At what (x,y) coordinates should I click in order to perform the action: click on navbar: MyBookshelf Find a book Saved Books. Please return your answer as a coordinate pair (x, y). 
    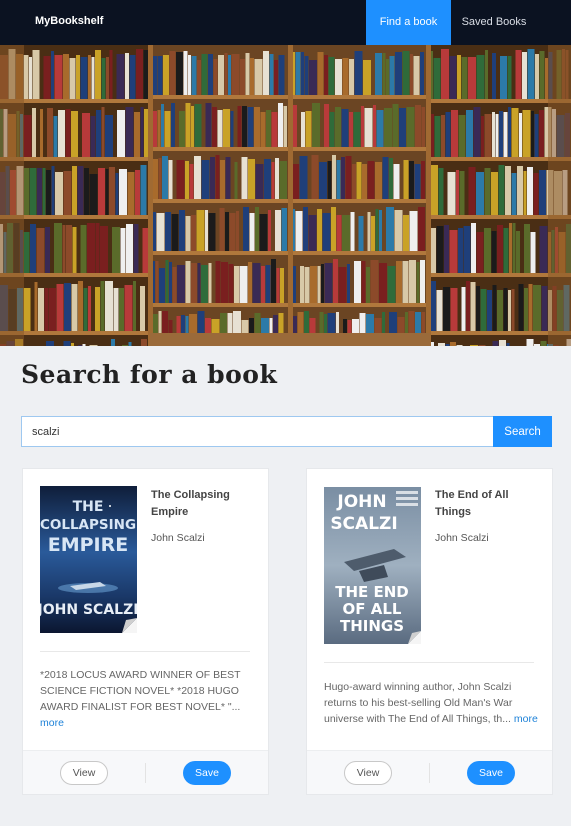
    Looking at the image, I should click on (285, 22).